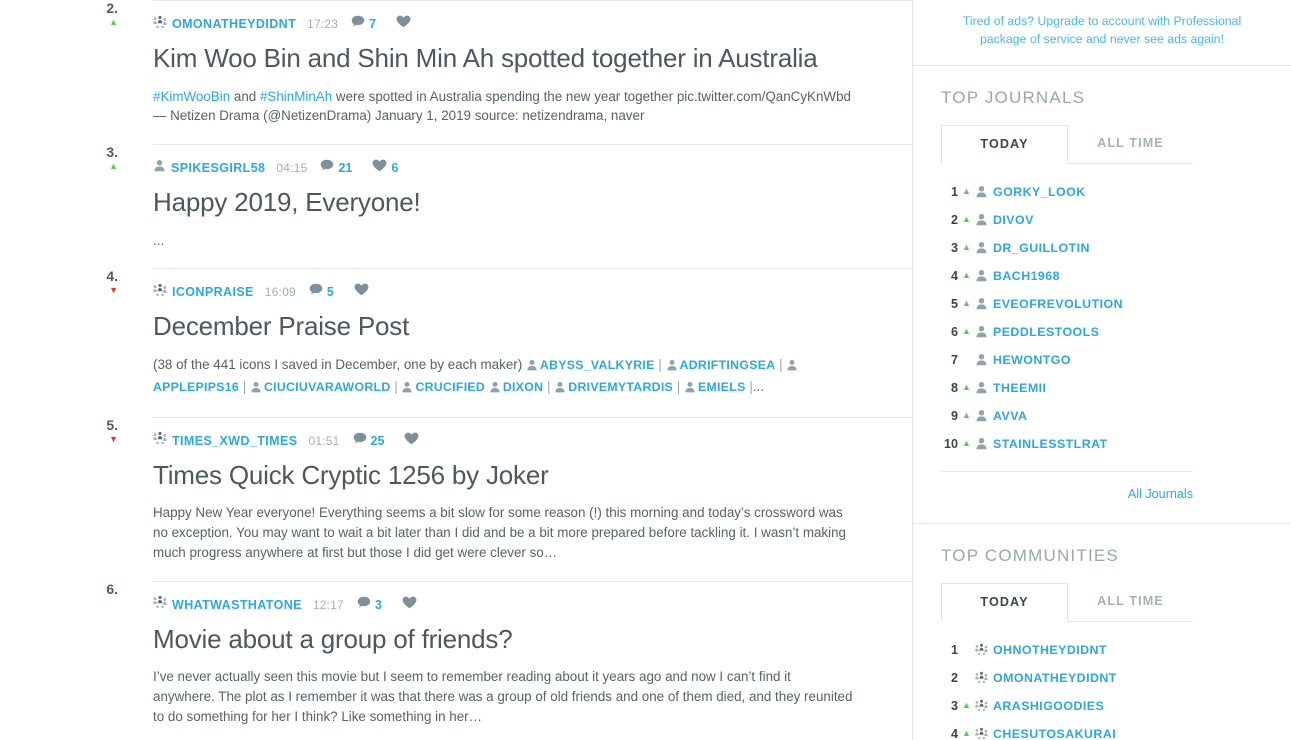 The image size is (1291, 740). What do you see at coordinates (597, 365) in the screenshot?
I see `user-link: ABYSS_VALKYRIE` at bounding box center [597, 365].